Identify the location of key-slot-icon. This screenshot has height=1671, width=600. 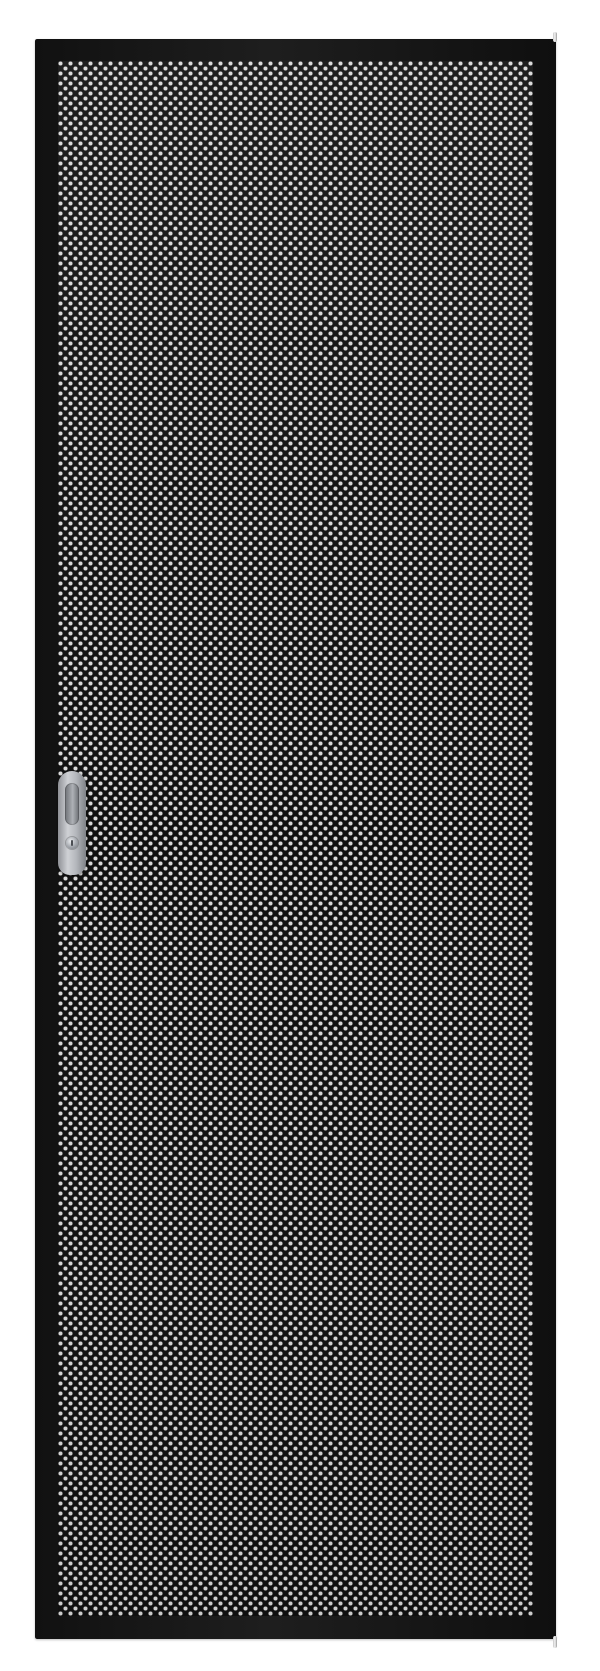
(72, 843).